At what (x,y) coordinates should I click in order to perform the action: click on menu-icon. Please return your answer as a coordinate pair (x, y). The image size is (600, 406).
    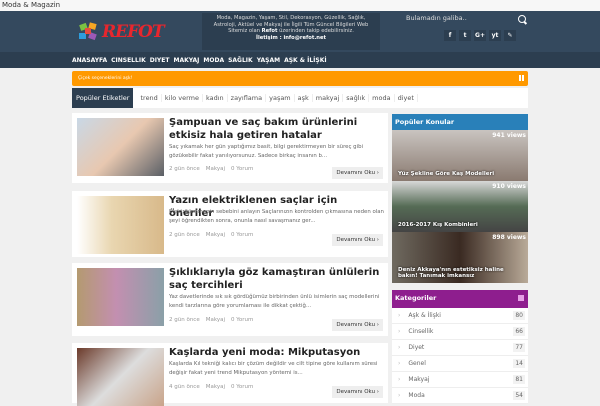
    Looking at the image, I should click on (521, 298).